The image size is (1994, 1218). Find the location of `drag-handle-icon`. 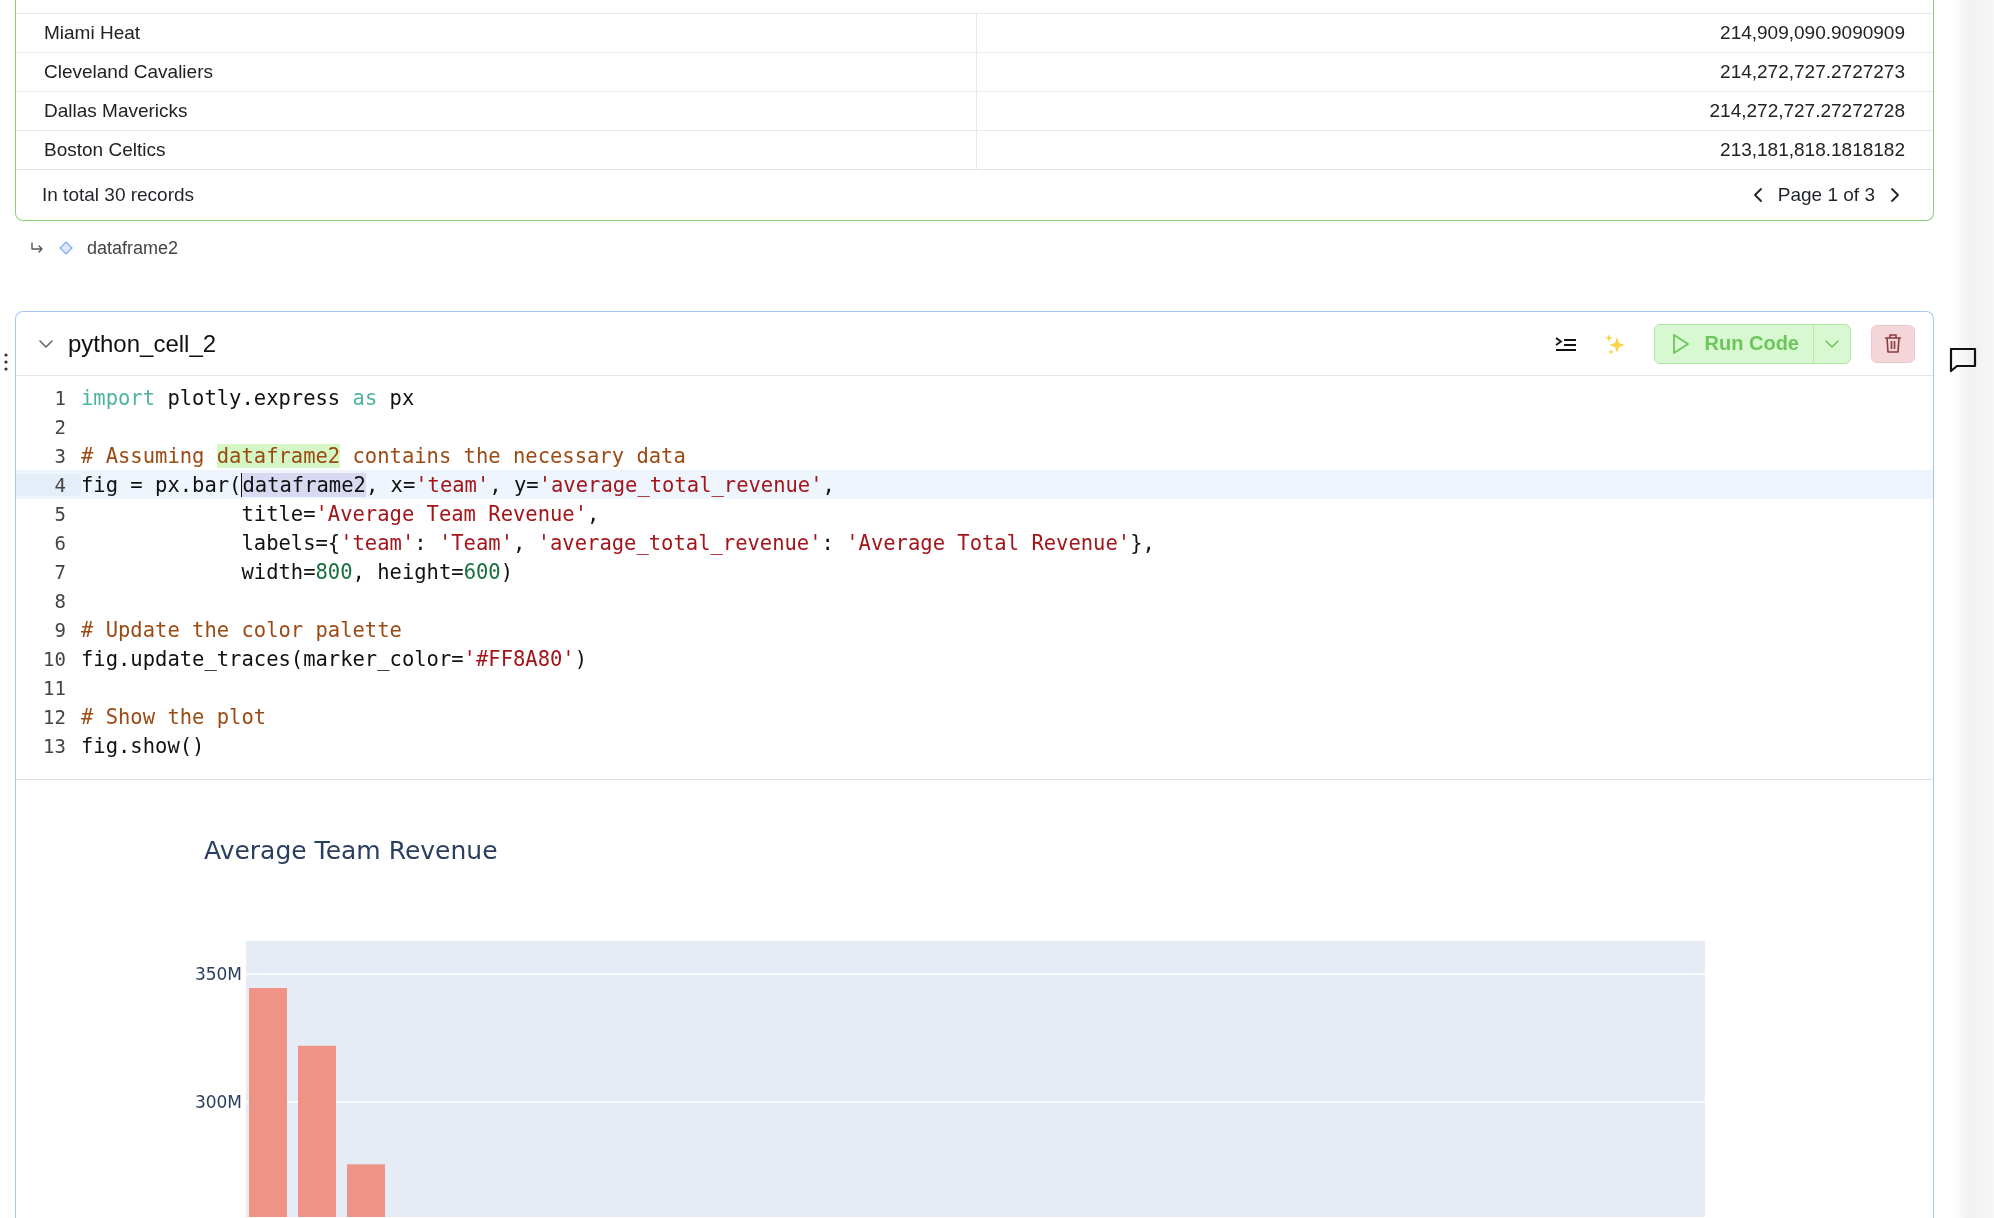

drag-handle-icon is located at coordinates (6, 362).